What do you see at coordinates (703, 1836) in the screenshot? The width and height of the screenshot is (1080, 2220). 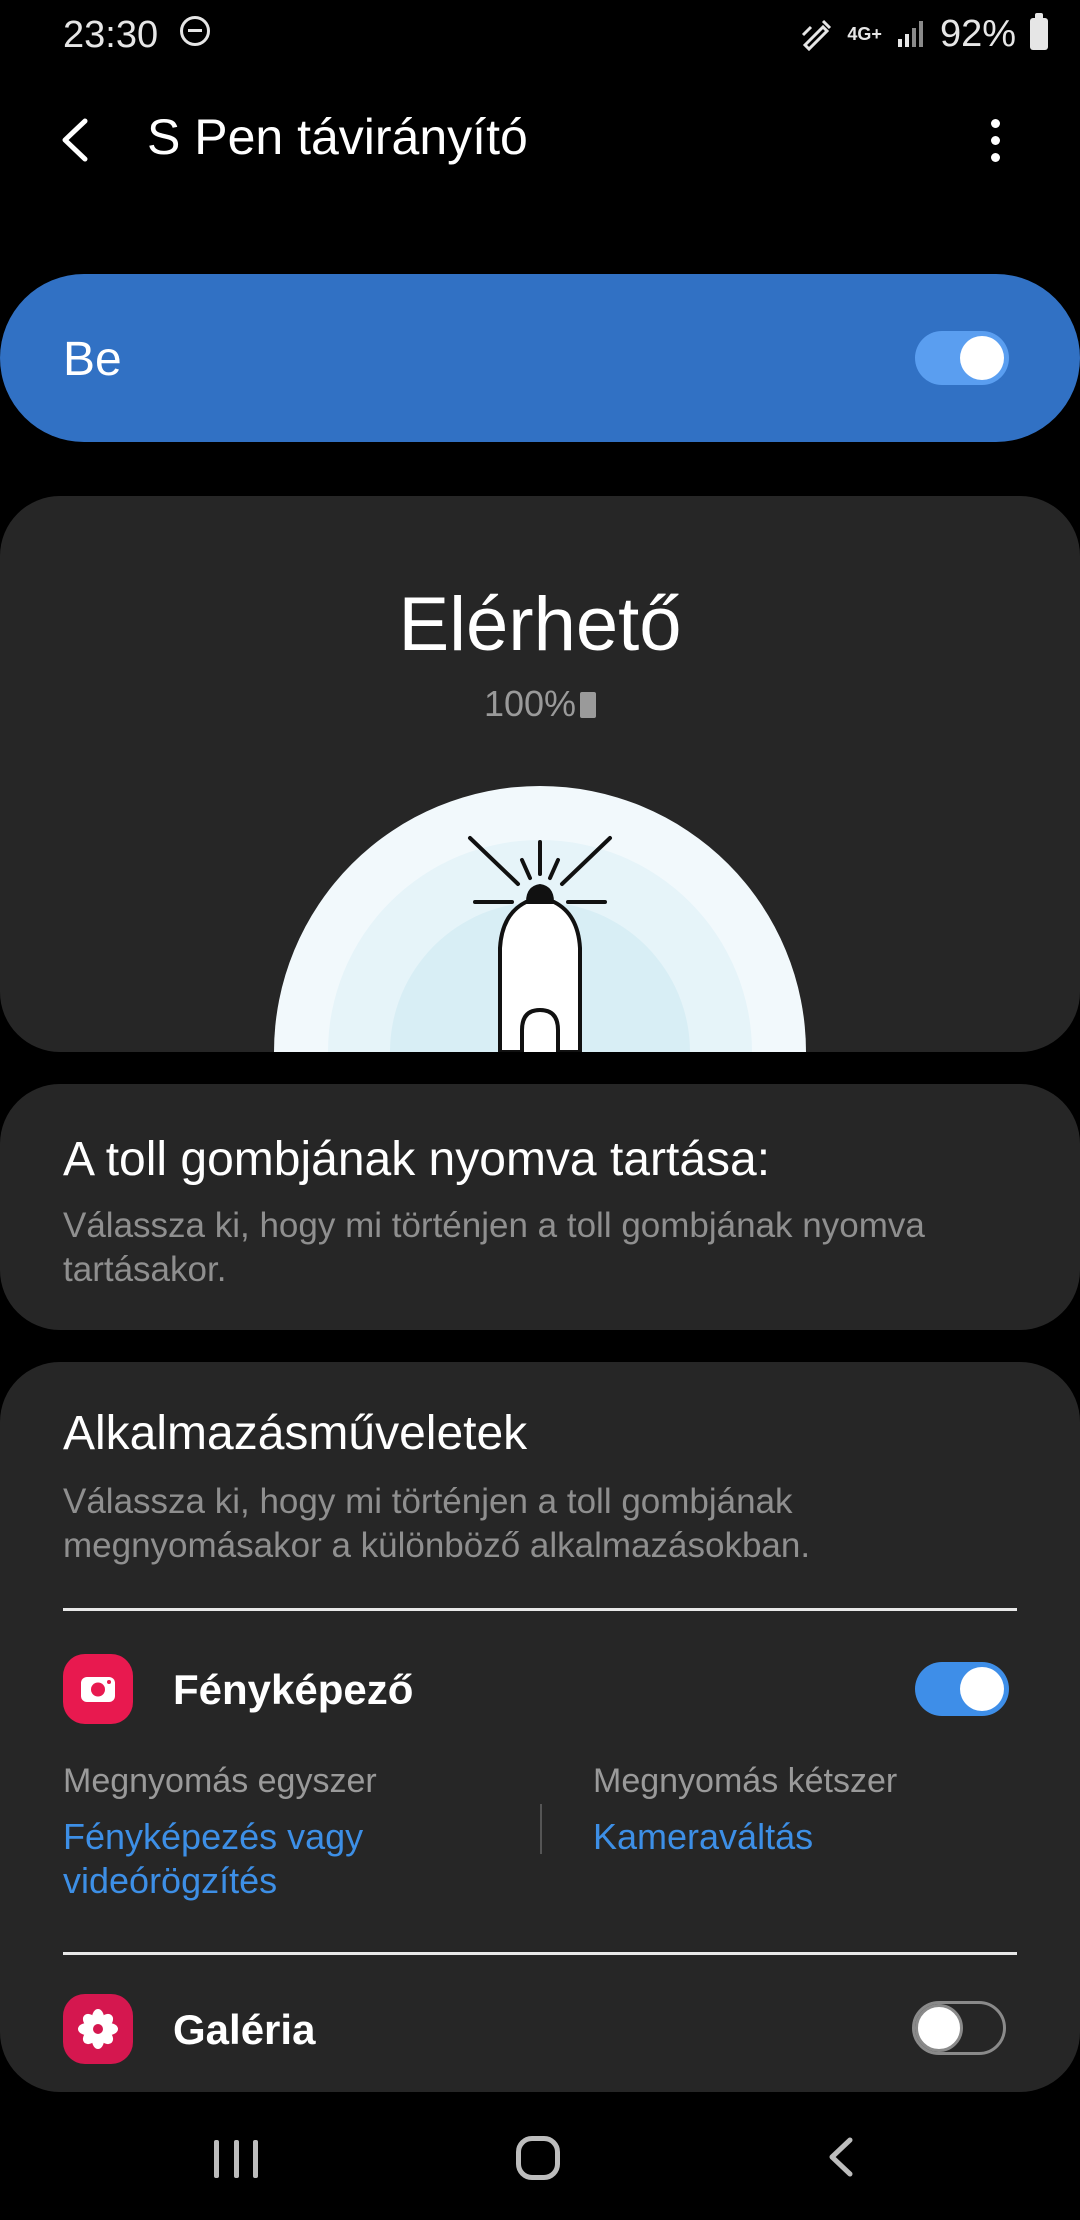 I see `double-press-value: Kameraváltás` at bounding box center [703, 1836].